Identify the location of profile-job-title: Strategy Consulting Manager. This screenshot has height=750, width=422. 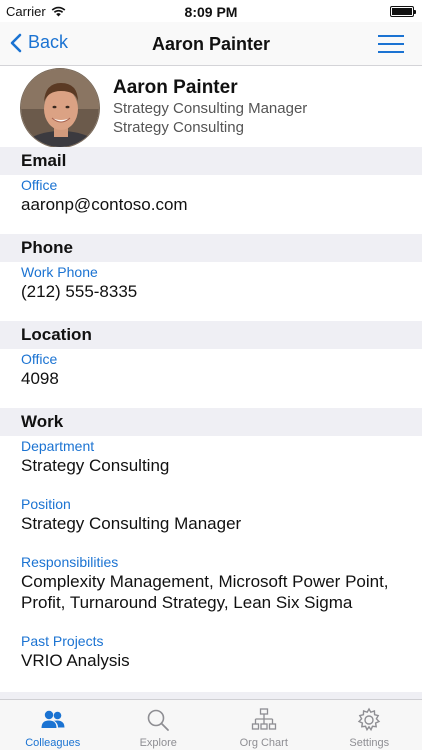
(210, 108).